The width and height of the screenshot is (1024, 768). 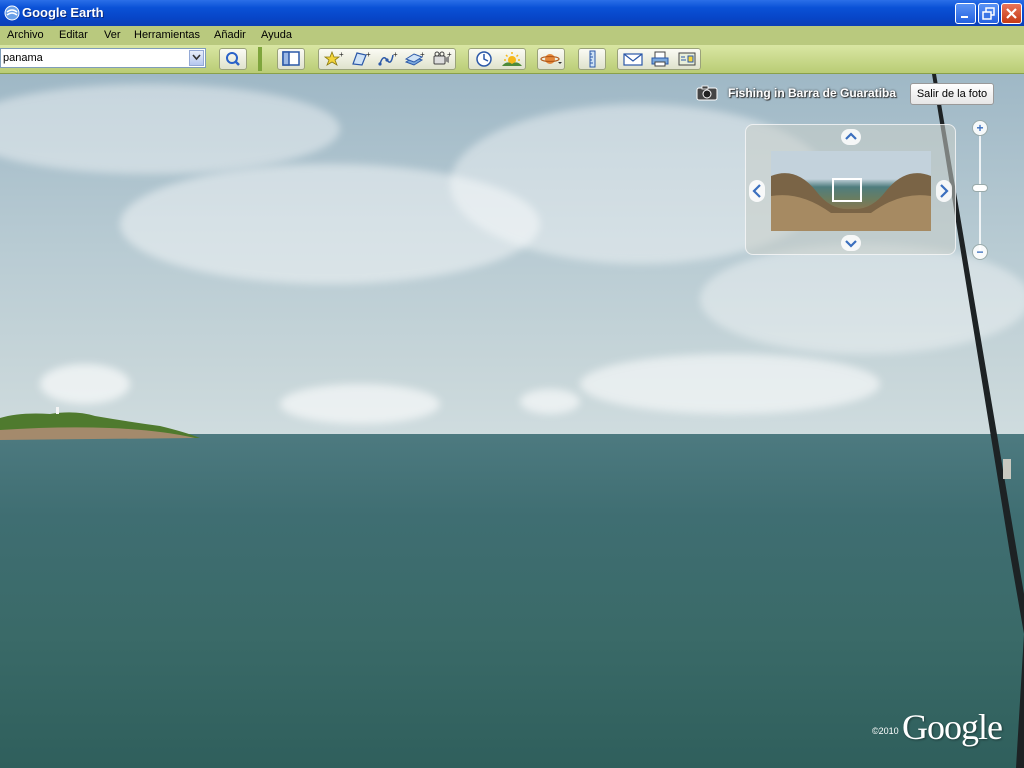 What do you see at coordinates (512, 13) in the screenshot?
I see `title-bar: Google Earth` at bounding box center [512, 13].